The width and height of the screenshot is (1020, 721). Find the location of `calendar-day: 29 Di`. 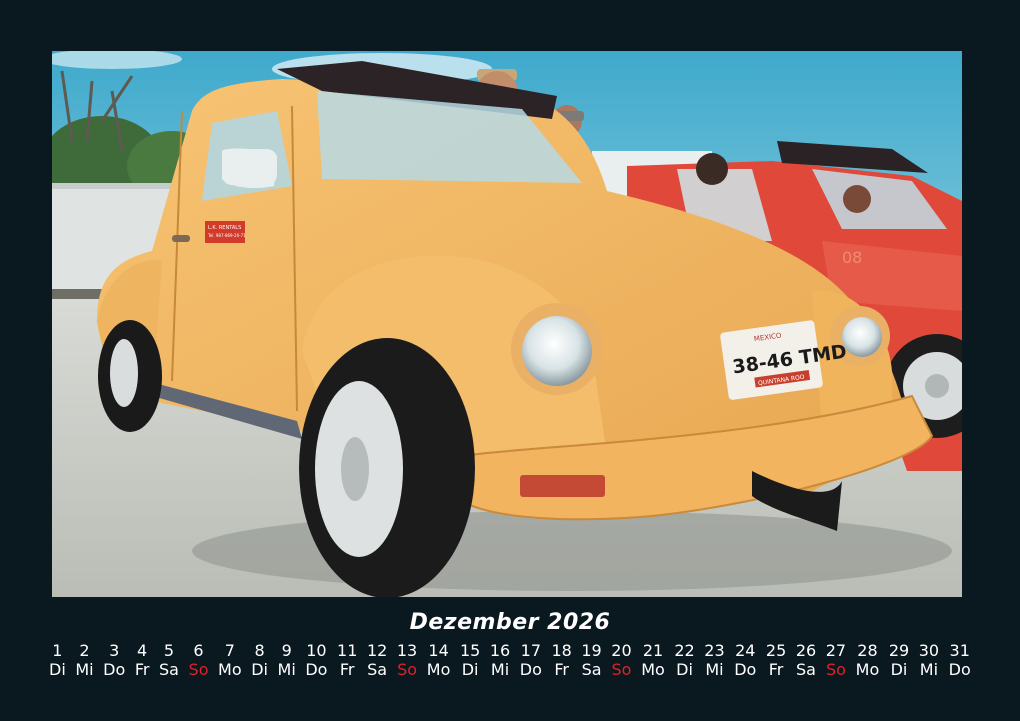

calendar-day: 29 Di is located at coordinates (899, 660).